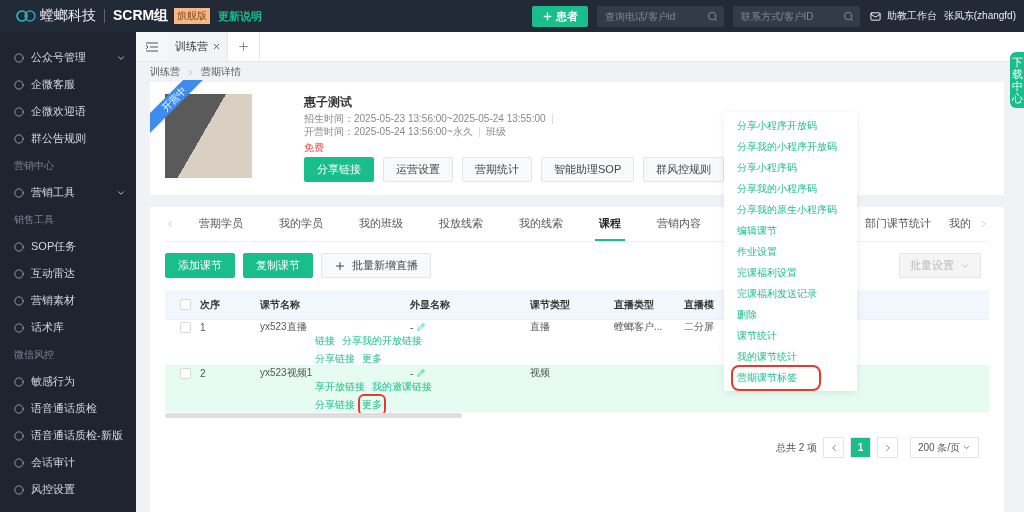 Image resolution: width=1024 pixels, height=512 pixels. Describe the element at coordinates (699, 327) in the screenshot. I see `table-cell: 二分屏` at that location.